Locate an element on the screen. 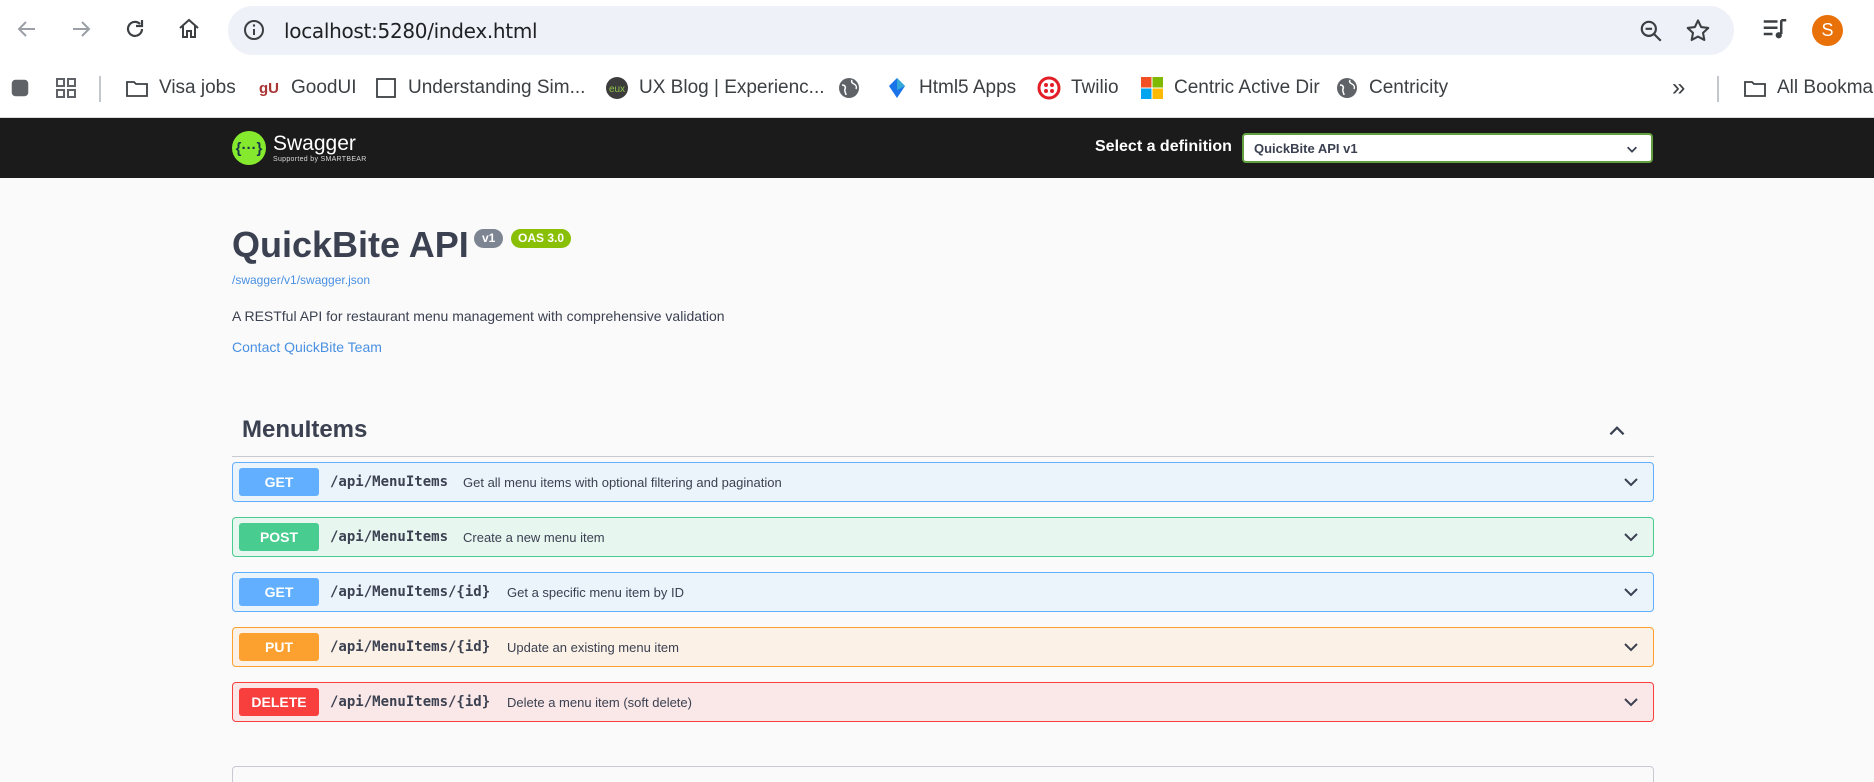 Image resolution: width=1874 pixels, height=782 pixels. tab-groups-button is located at coordinates (25, 88).